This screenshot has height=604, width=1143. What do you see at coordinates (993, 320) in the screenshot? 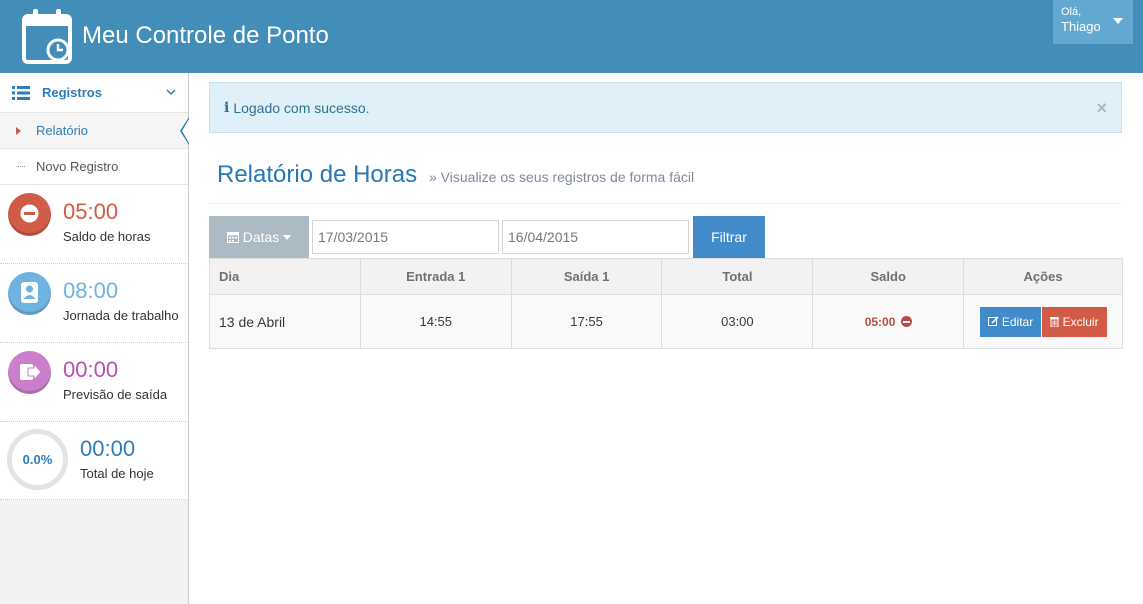
I see `edit-icon` at bounding box center [993, 320].